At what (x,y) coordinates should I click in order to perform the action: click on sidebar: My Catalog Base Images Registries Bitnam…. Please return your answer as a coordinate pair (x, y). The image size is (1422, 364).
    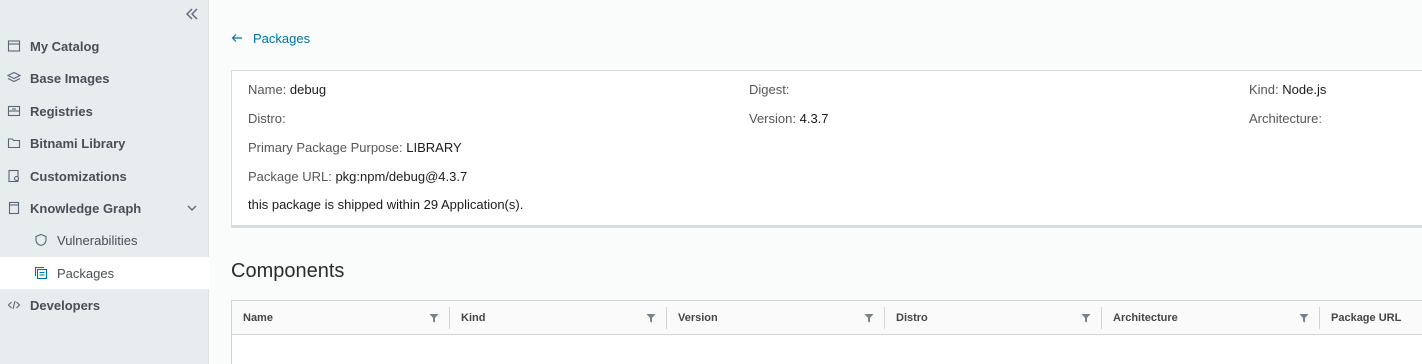
    Looking at the image, I should click on (104, 182).